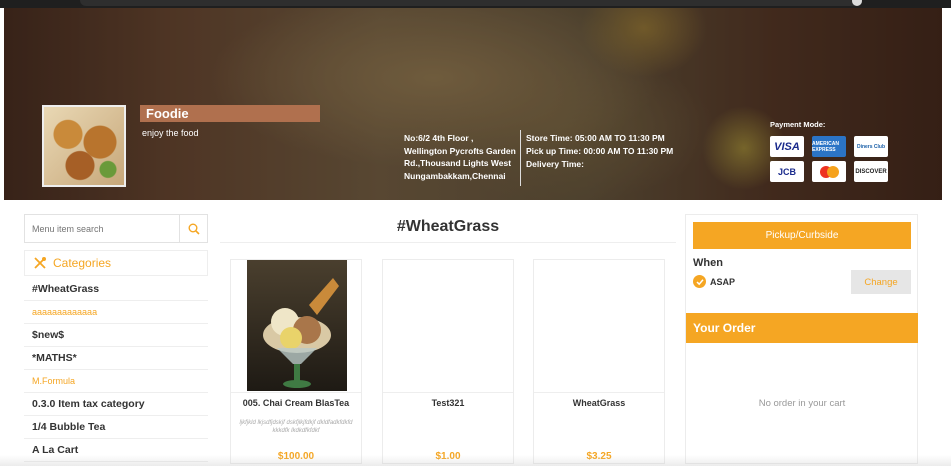 The height and width of the screenshot is (466, 951). What do you see at coordinates (881, 282) in the screenshot?
I see `change-button: Change` at bounding box center [881, 282].